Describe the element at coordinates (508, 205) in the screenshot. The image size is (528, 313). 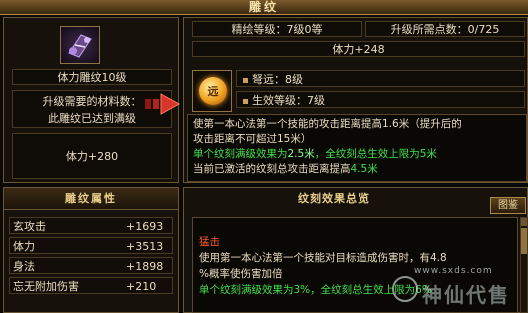
I see `atlas-button: 图鉴` at that location.